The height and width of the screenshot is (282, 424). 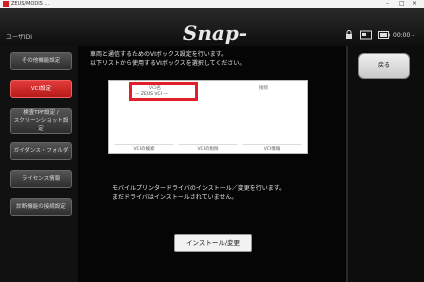 What do you see at coordinates (404, 35) in the screenshot?
I see `clock-time: 00:00 -` at bounding box center [404, 35].